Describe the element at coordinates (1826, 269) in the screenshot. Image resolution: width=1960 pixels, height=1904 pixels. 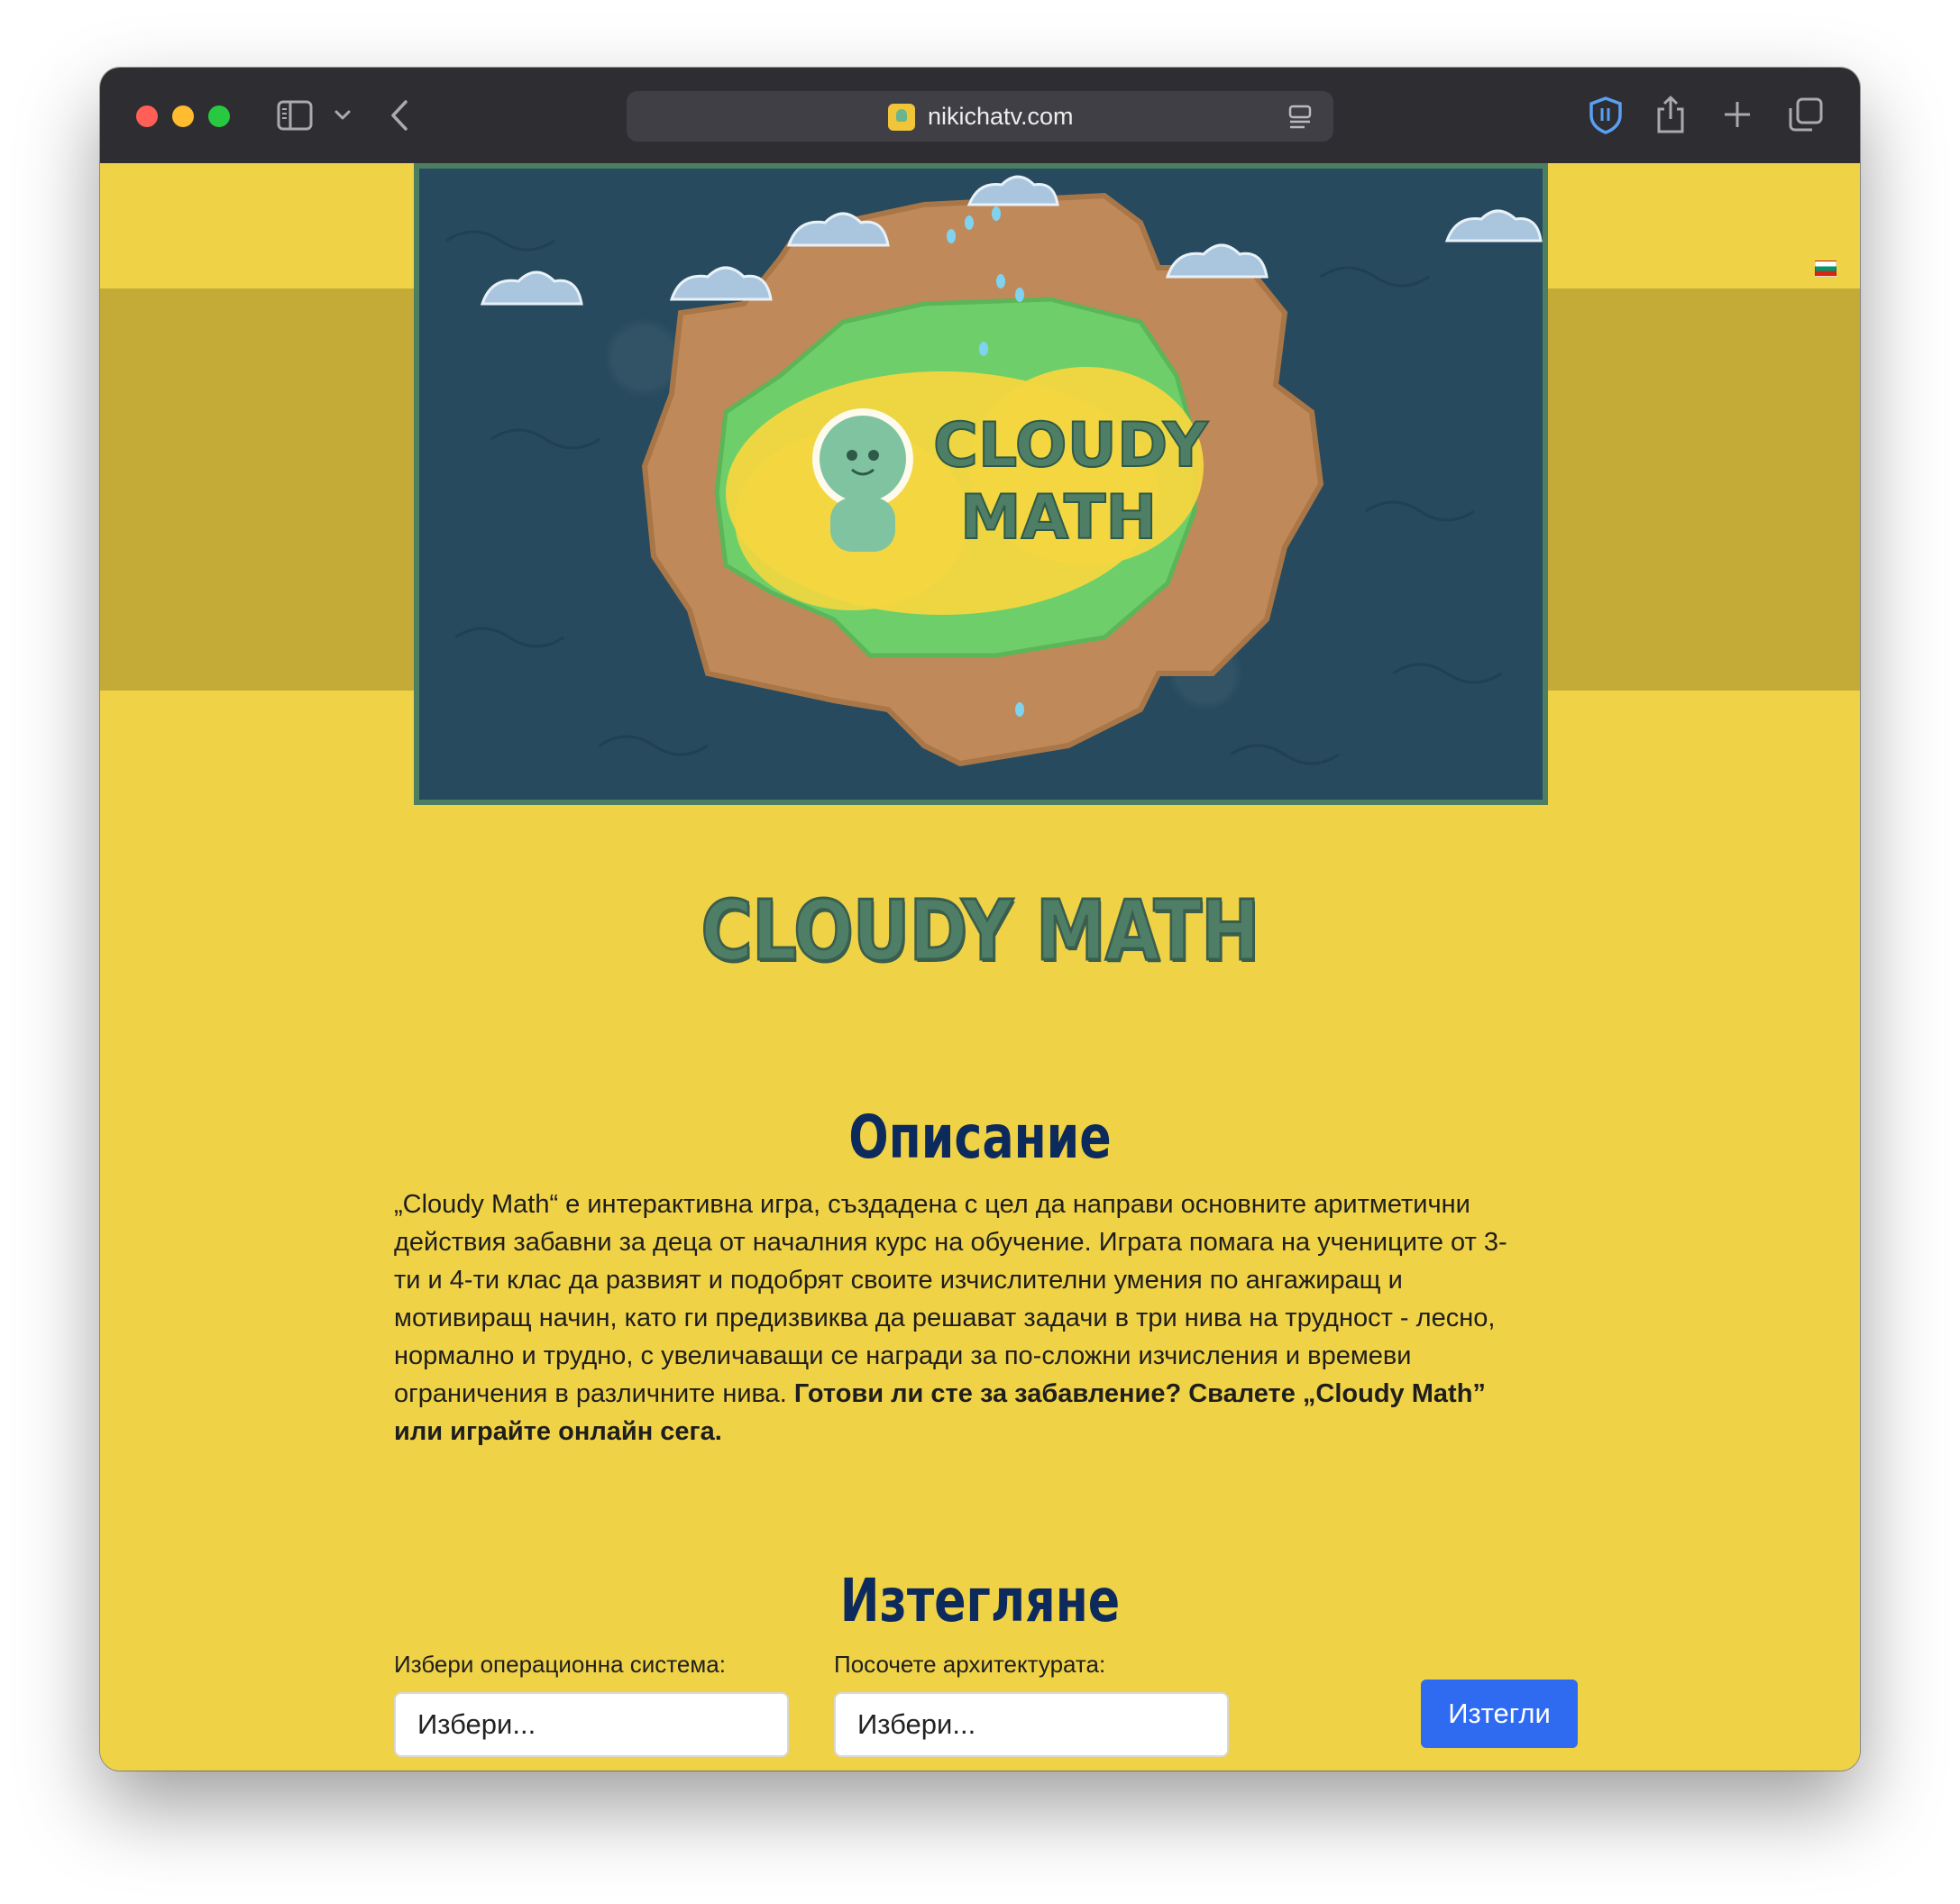
I see `bulgarian-flag-icon` at that location.